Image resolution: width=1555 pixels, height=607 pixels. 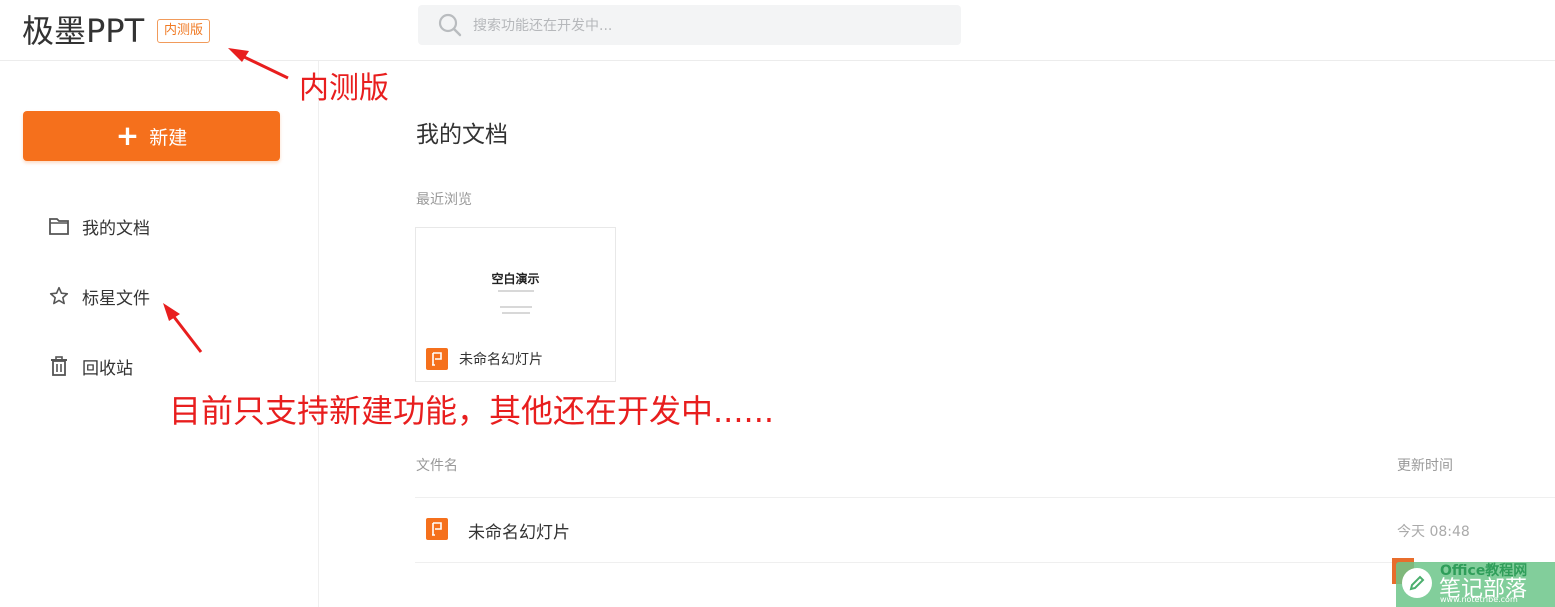 What do you see at coordinates (258, 64) in the screenshot?
I see `arrow-to-badge-icon` at bounding box center [258, 64].